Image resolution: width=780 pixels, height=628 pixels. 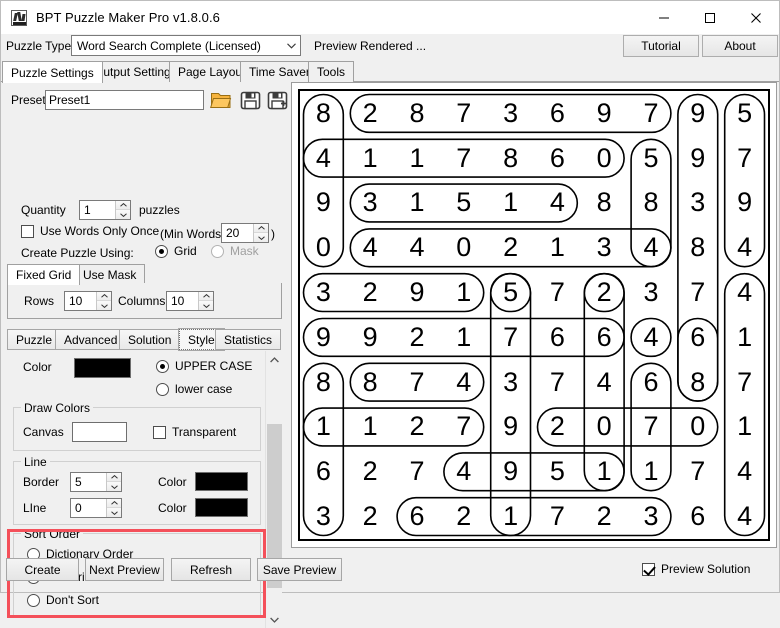 What do you see at coordinates (172, 482) in the screenshot?
I see `border-color-label: Color` at bounding box center [172, 482].